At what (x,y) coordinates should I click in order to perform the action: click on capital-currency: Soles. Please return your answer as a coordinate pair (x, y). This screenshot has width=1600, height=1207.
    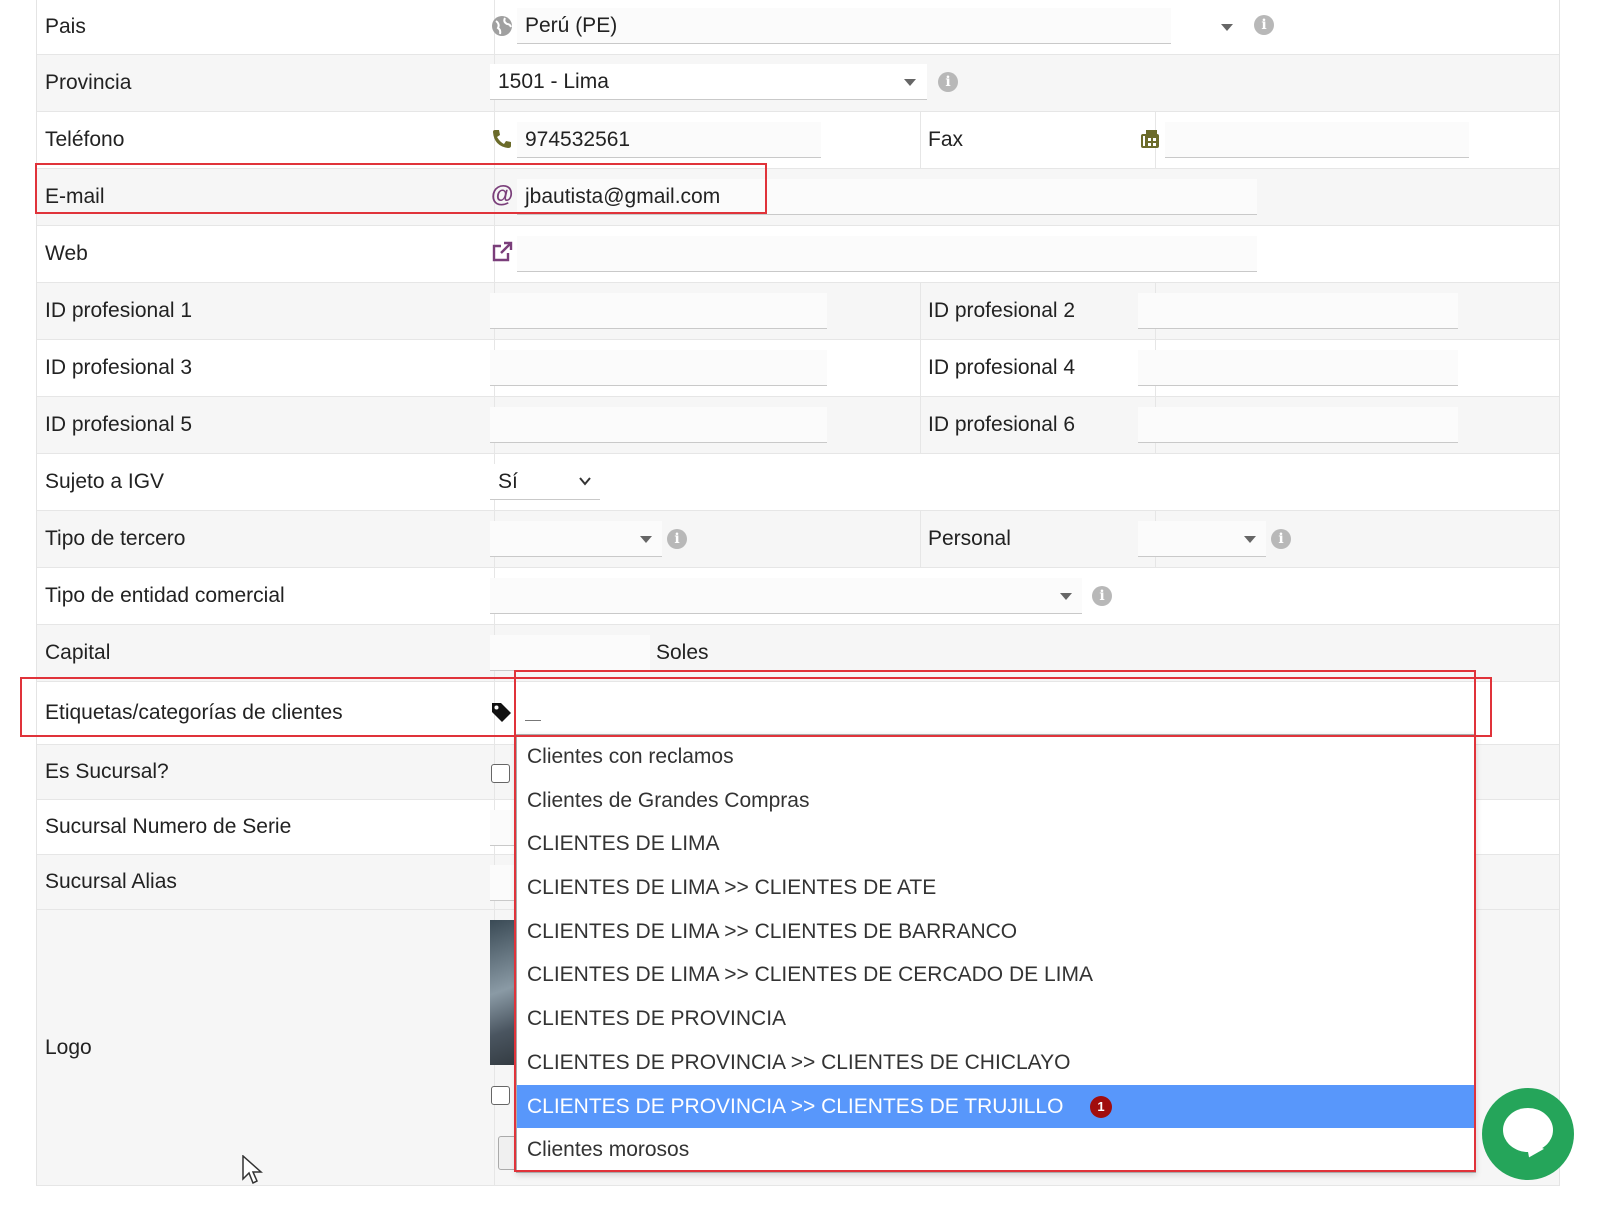
    Looking at the image, I should click on (682, 652).